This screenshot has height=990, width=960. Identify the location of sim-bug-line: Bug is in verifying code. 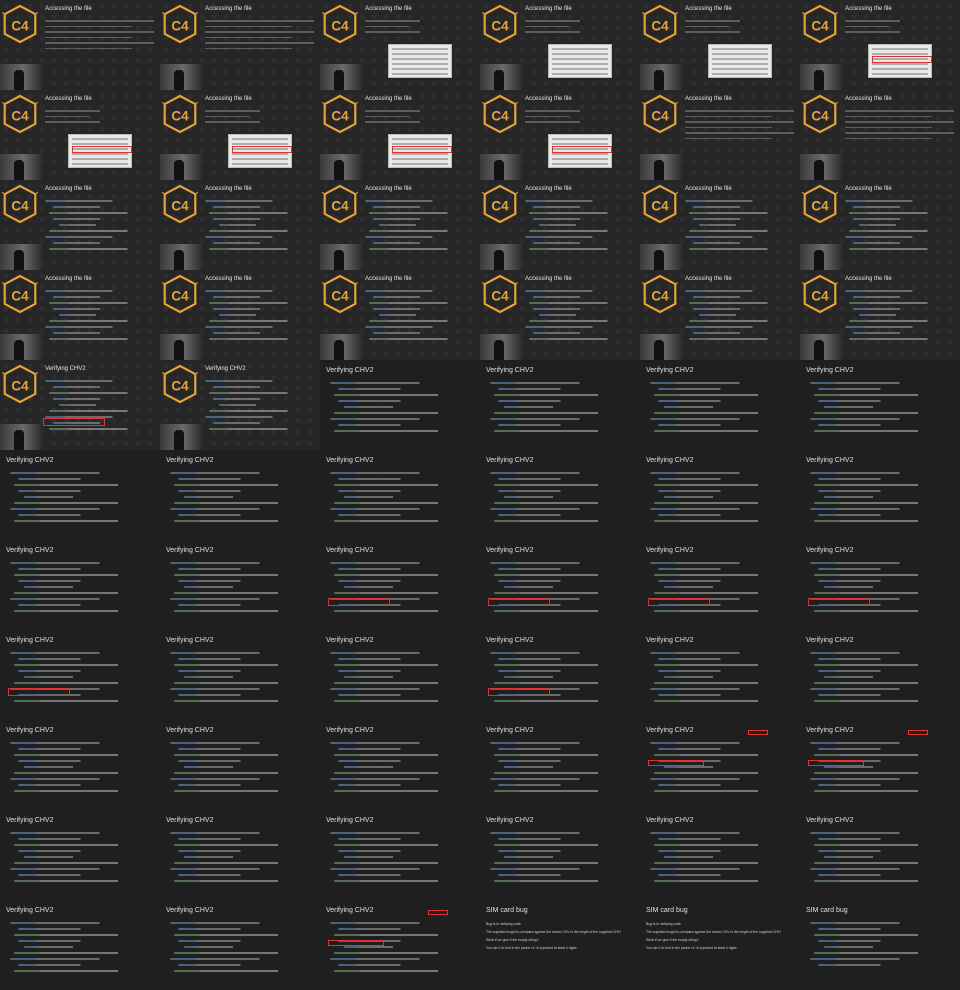
(503, 924).